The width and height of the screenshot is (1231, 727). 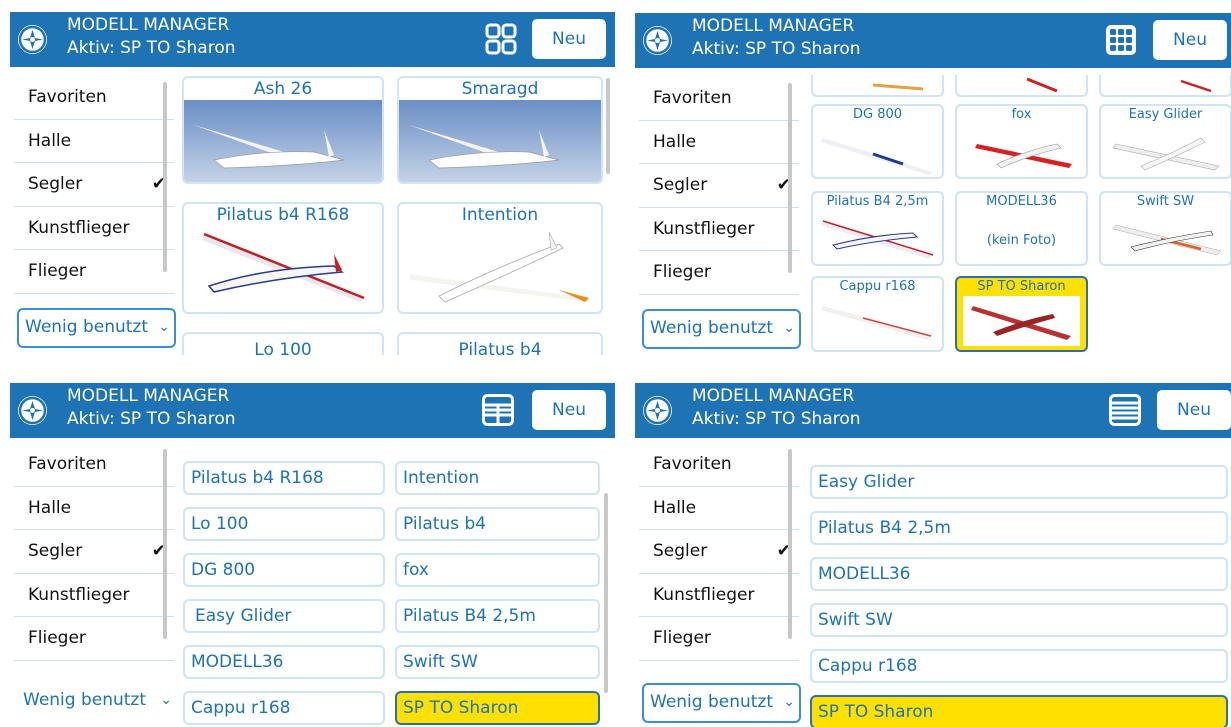 I want to click on list-item: Lo 100, so click(x=284, y=524).